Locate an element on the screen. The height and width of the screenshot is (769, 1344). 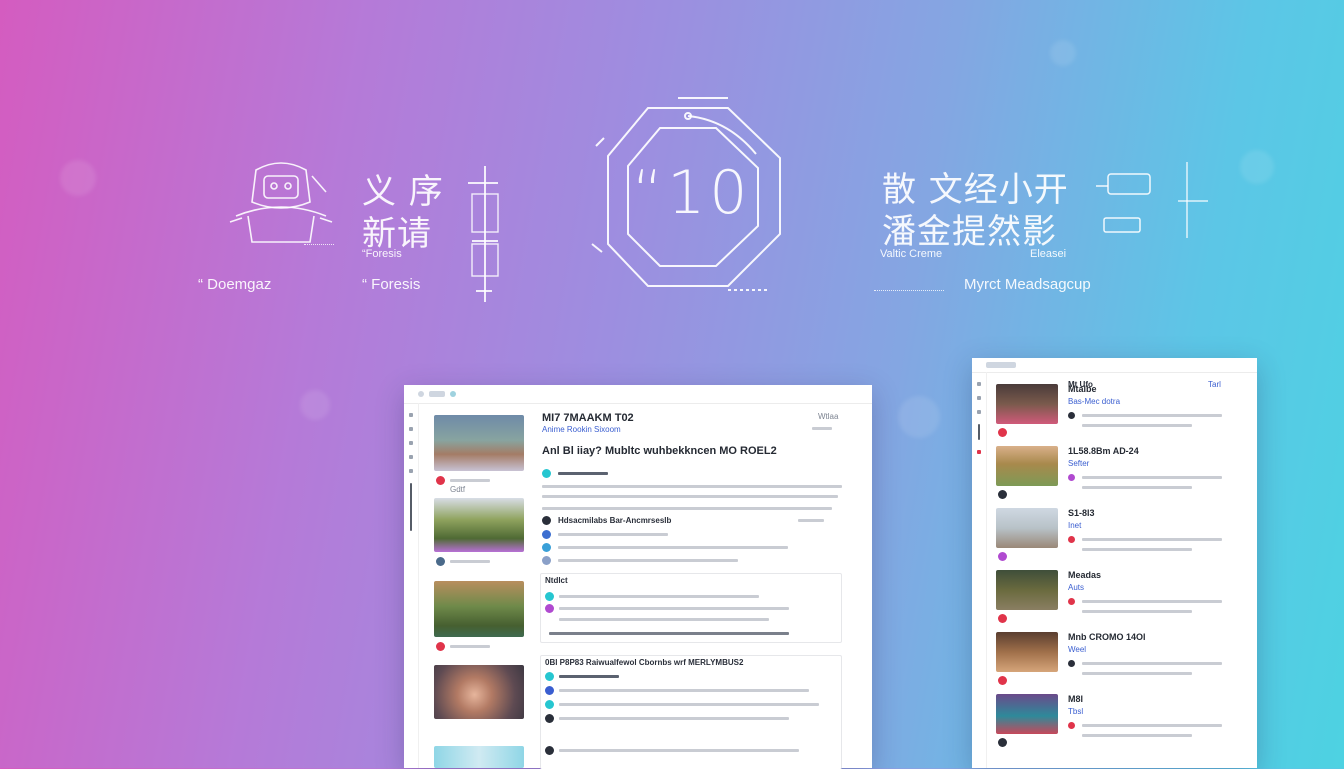
item-title: S1-8l3 is located at coordinates (1081, 513).